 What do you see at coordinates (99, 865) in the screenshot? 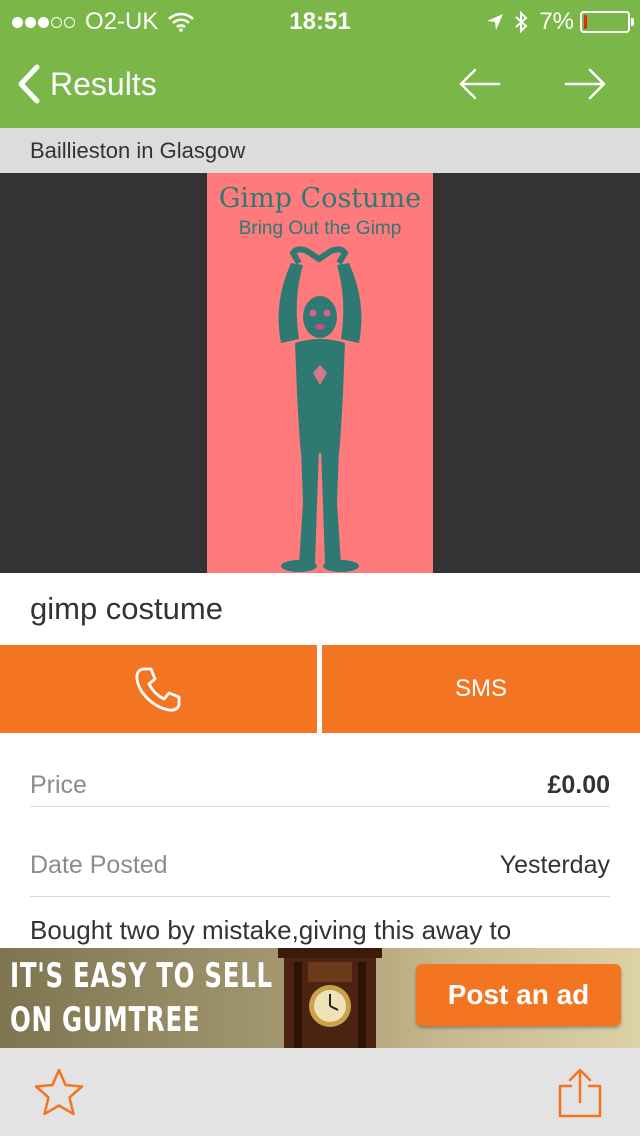
I see `detail-key: Date Posted` at bounding box center [99, 865].